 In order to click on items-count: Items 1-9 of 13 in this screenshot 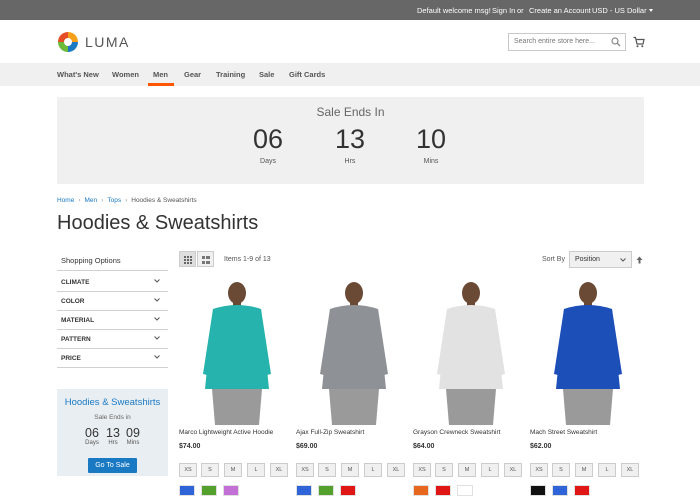, I will do `click(247, 259)`.